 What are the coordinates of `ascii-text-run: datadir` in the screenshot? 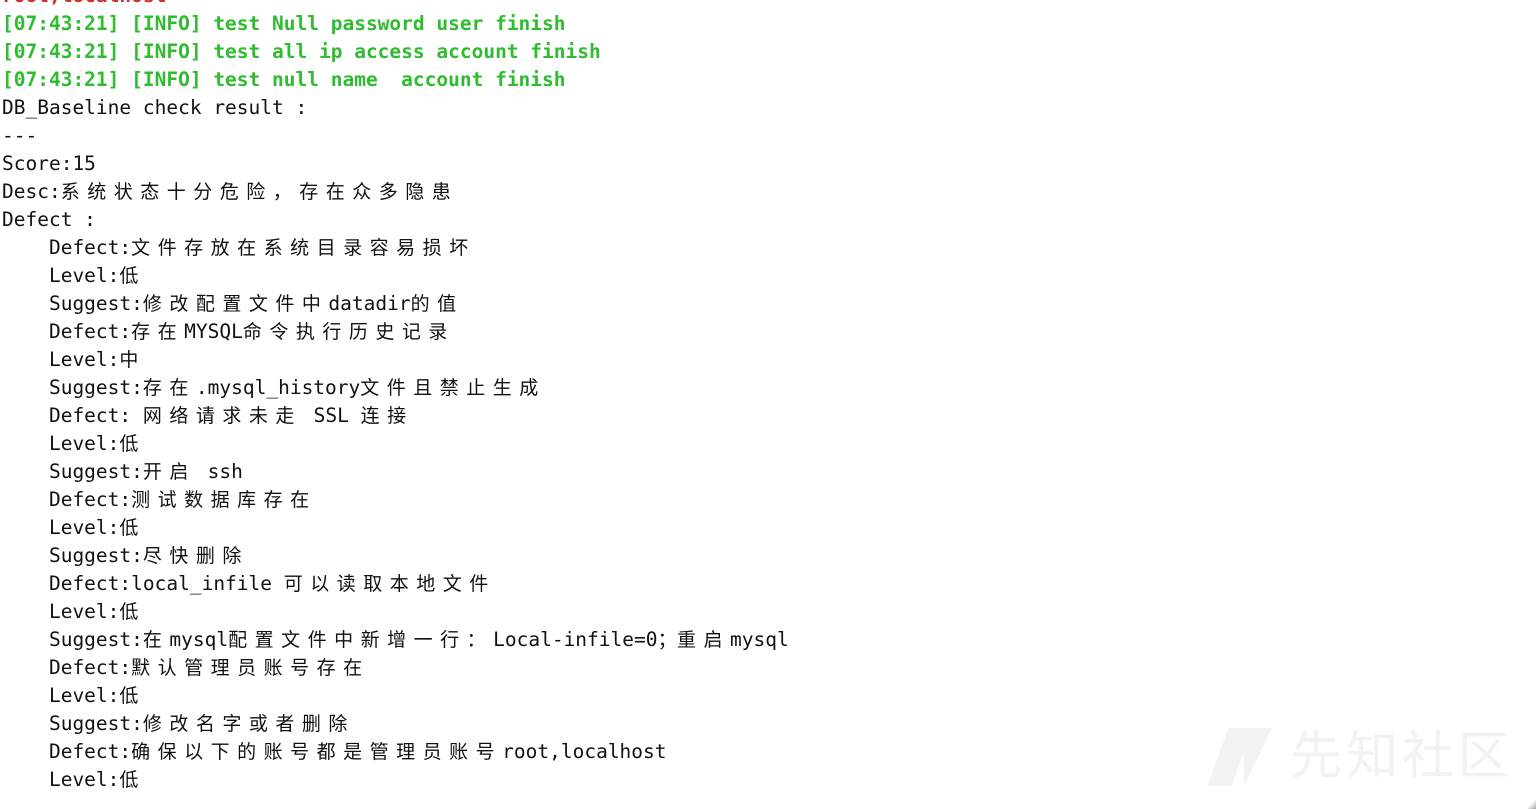 It's located at (369, 303).